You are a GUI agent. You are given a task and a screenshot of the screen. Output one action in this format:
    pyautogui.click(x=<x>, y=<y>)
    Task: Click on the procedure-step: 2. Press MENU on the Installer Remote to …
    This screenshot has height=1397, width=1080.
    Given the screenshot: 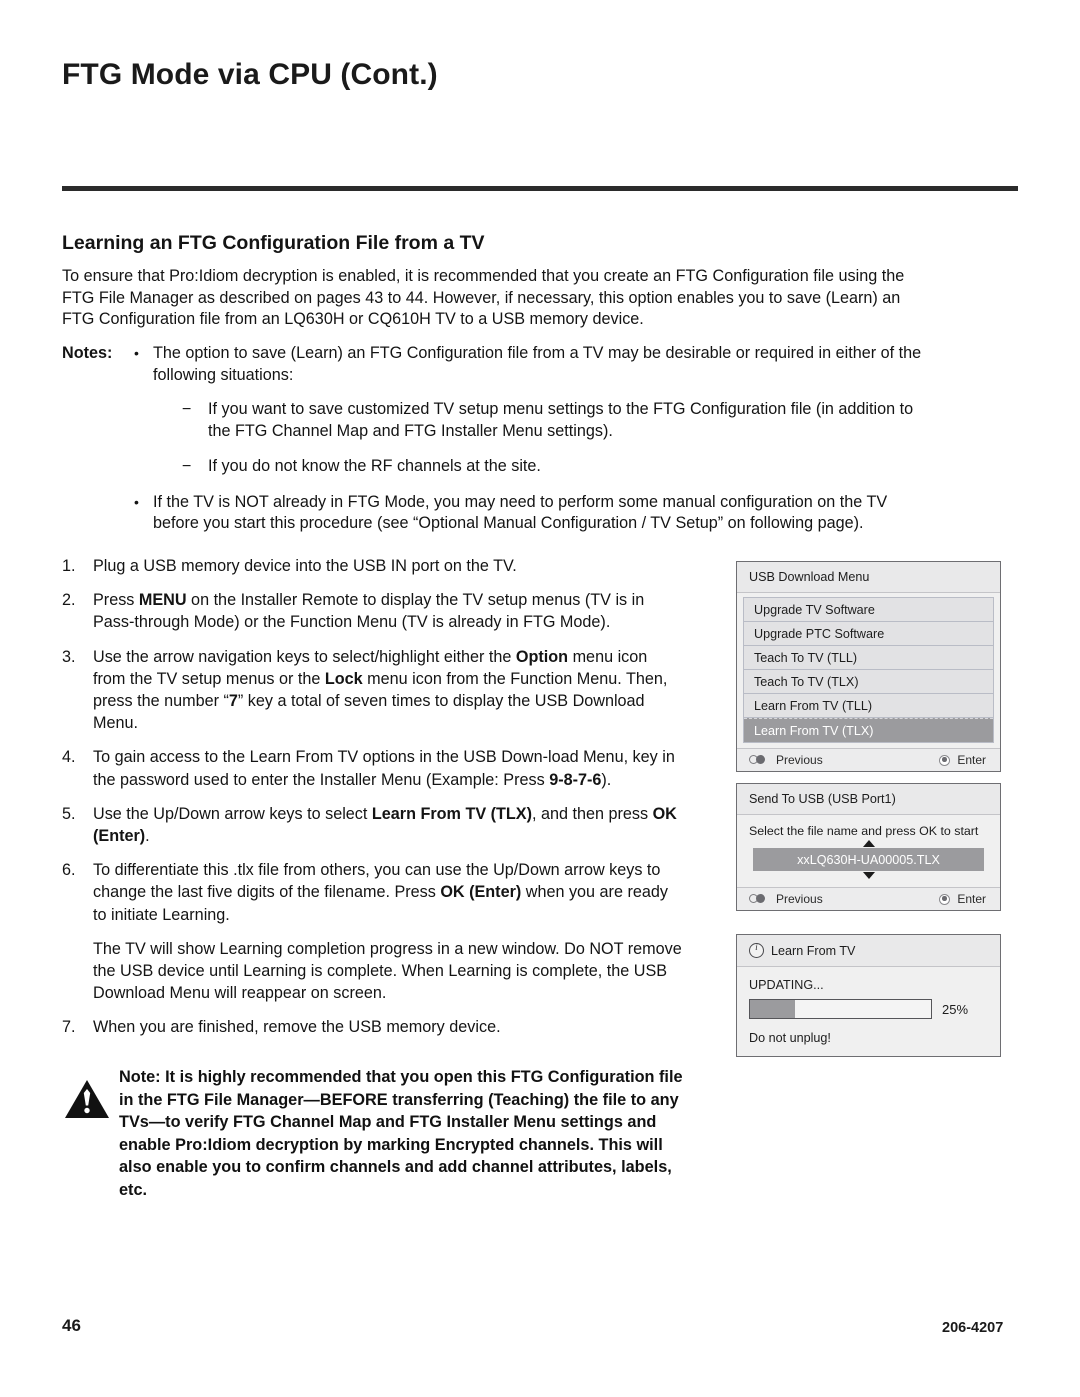 What is the action you would take?
    pyautogui.click(x=372, y=611)
    